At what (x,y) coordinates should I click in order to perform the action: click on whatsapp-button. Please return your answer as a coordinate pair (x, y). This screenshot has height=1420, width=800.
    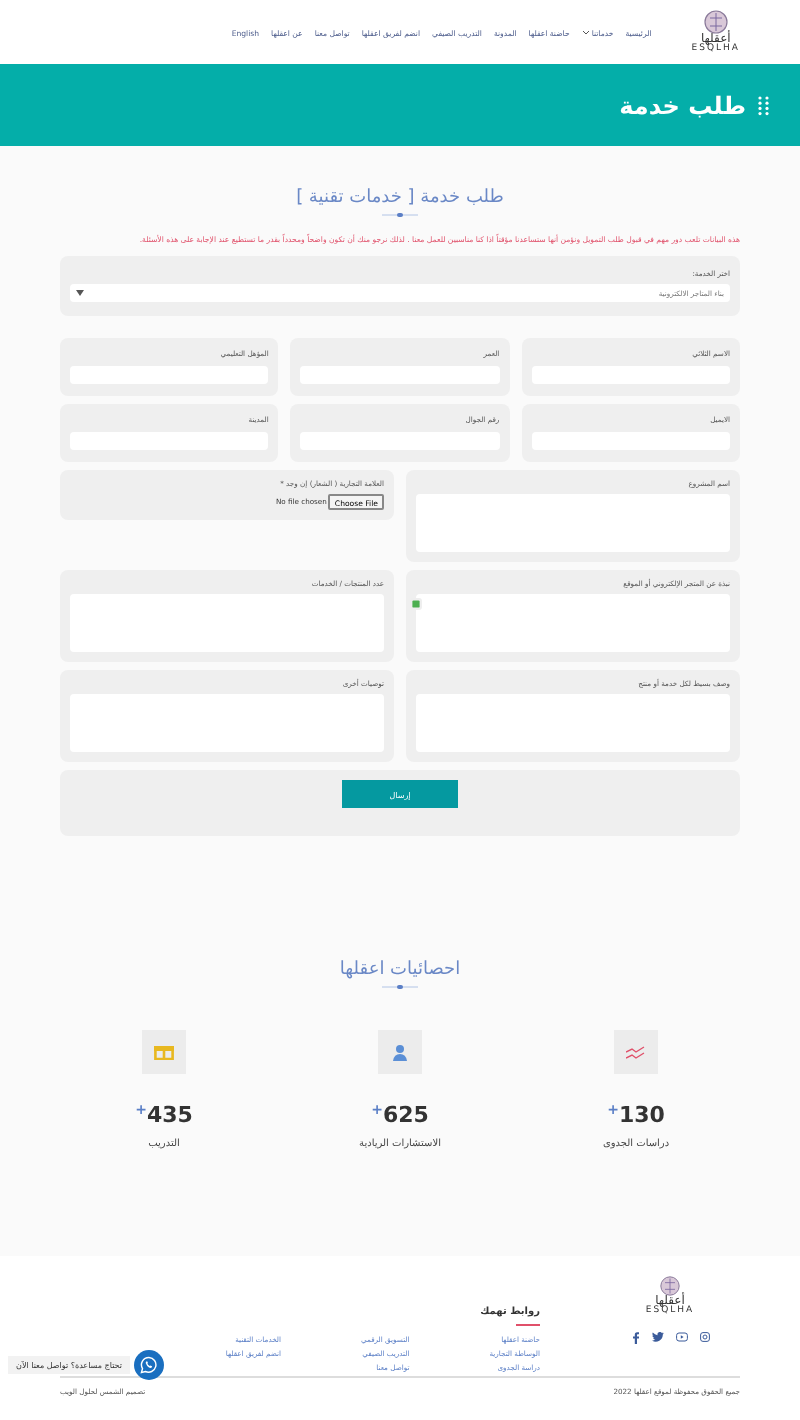
    Looking at the image, I should click on (148, 1365).